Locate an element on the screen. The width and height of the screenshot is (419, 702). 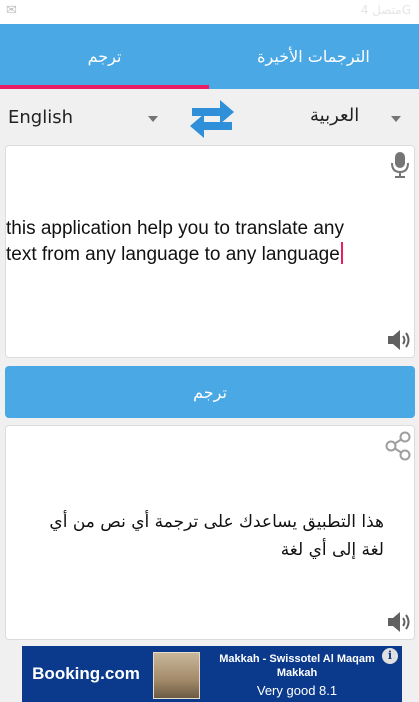
language-selector-row: English العربية is located at coordinates (209, 117).